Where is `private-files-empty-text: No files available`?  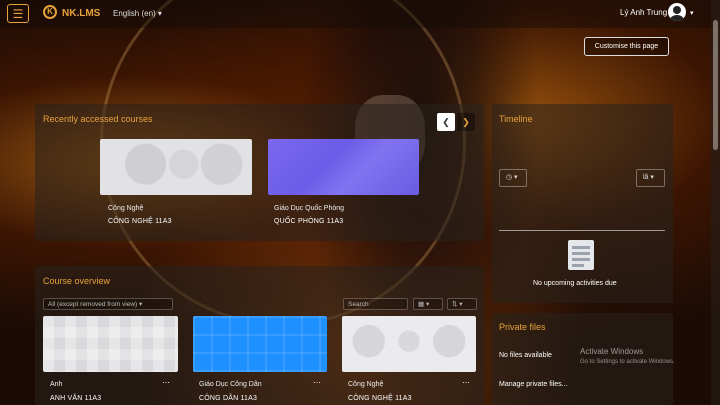 private-files-empty-text: No files available is located at coordinates (525, 355).